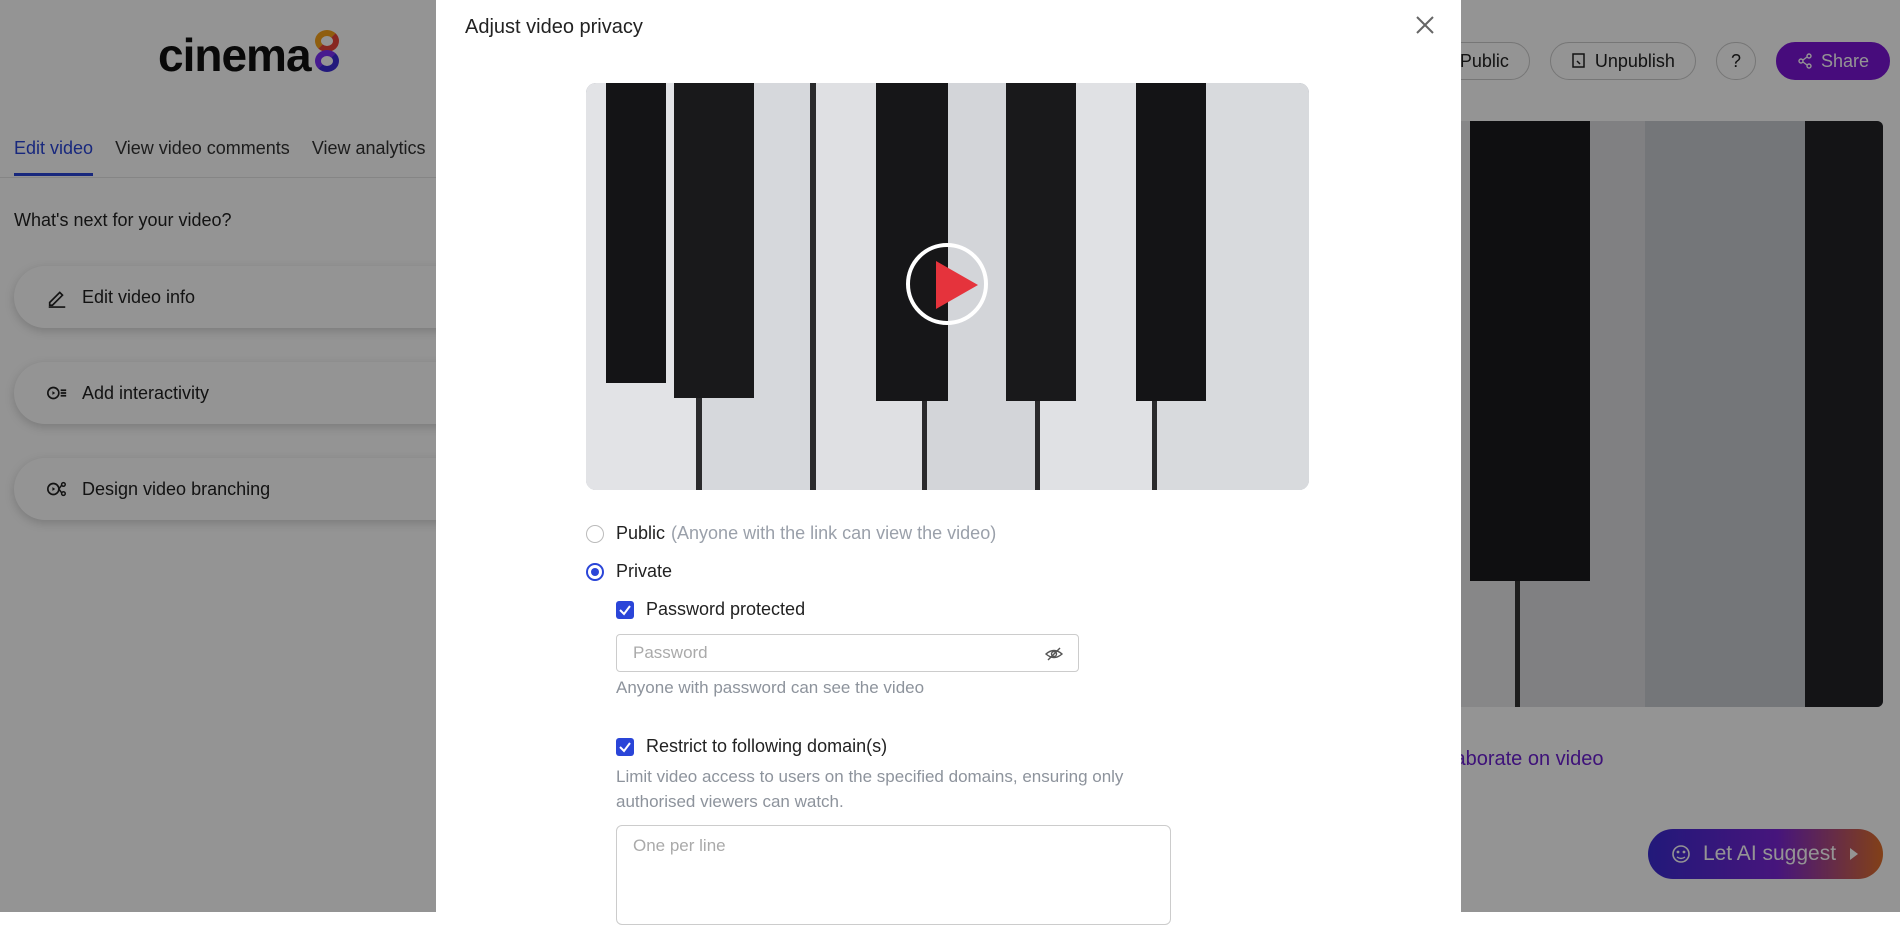  I want to click on restrict-domains-option: Restrict to following domain(s), so click(751, 746).